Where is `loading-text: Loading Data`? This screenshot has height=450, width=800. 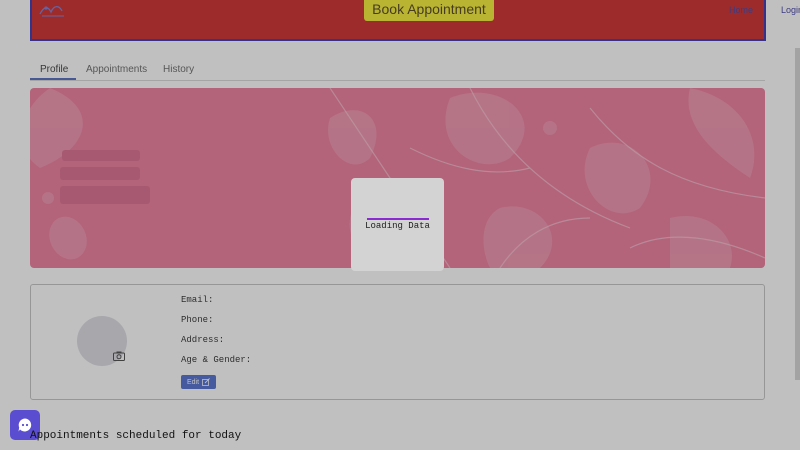
loading-text: Loading Data is located at coordinates (397, 226).